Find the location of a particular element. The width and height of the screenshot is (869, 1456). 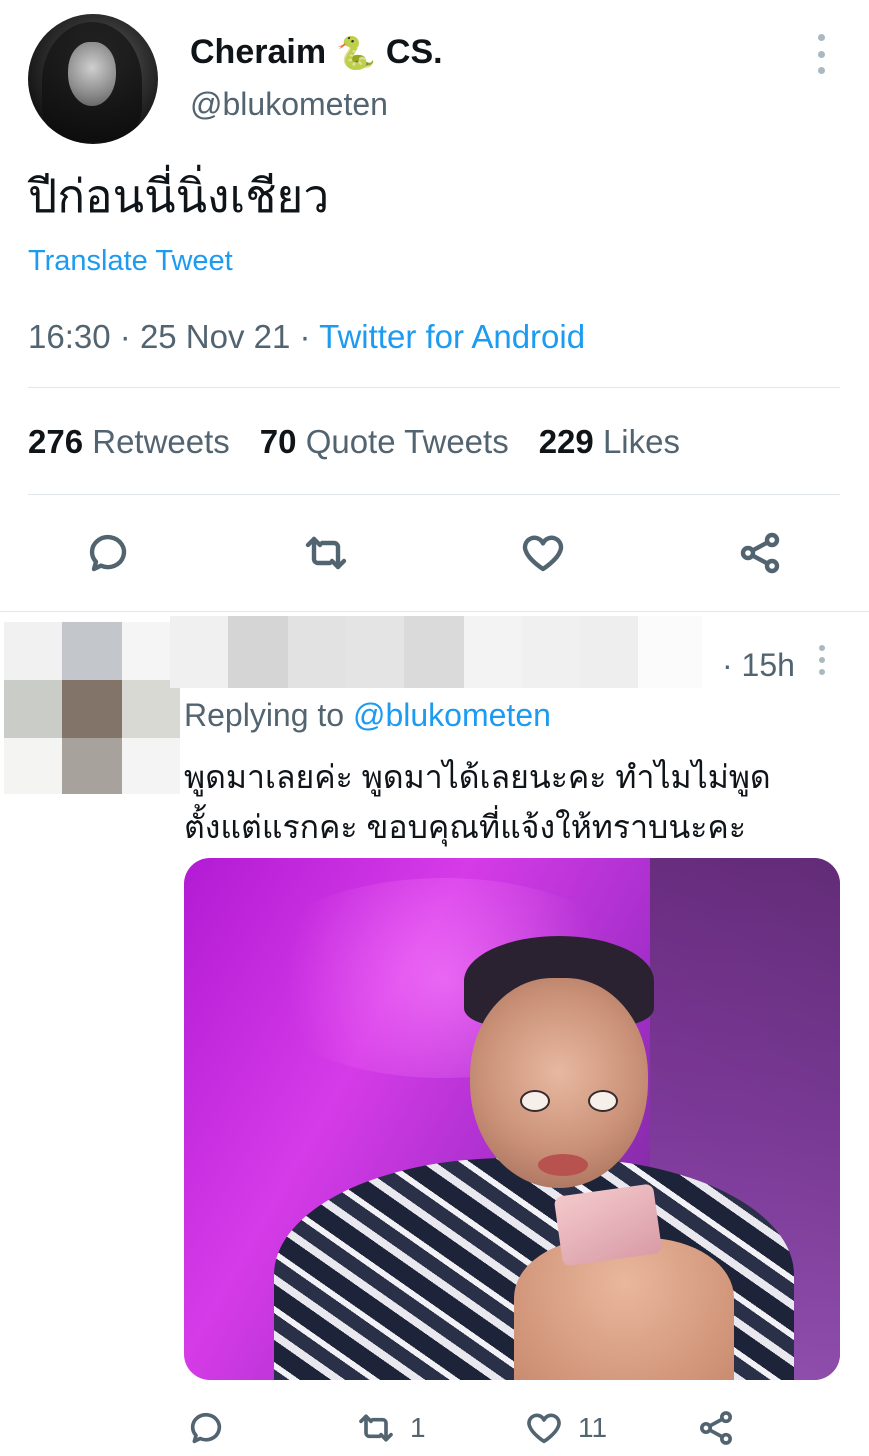

reply-like-button: 11 is located at coordinates (565, 1428).